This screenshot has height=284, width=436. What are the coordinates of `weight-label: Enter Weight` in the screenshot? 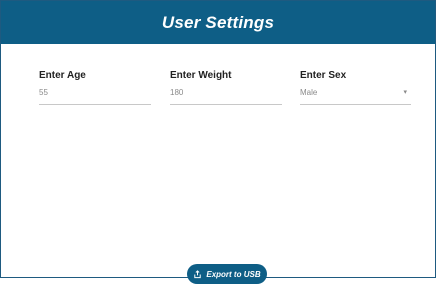 It's located at (201, 75).